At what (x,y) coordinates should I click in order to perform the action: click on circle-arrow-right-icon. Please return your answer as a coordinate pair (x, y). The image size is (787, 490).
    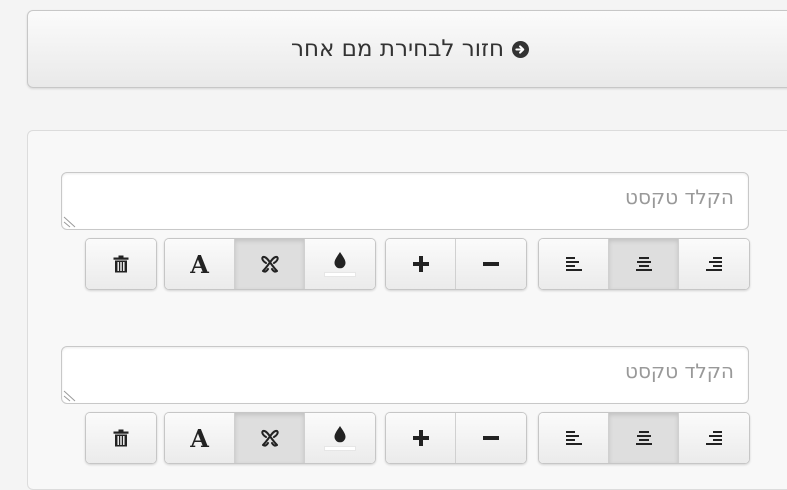
    Looking at the image, I should click on (521, 49).